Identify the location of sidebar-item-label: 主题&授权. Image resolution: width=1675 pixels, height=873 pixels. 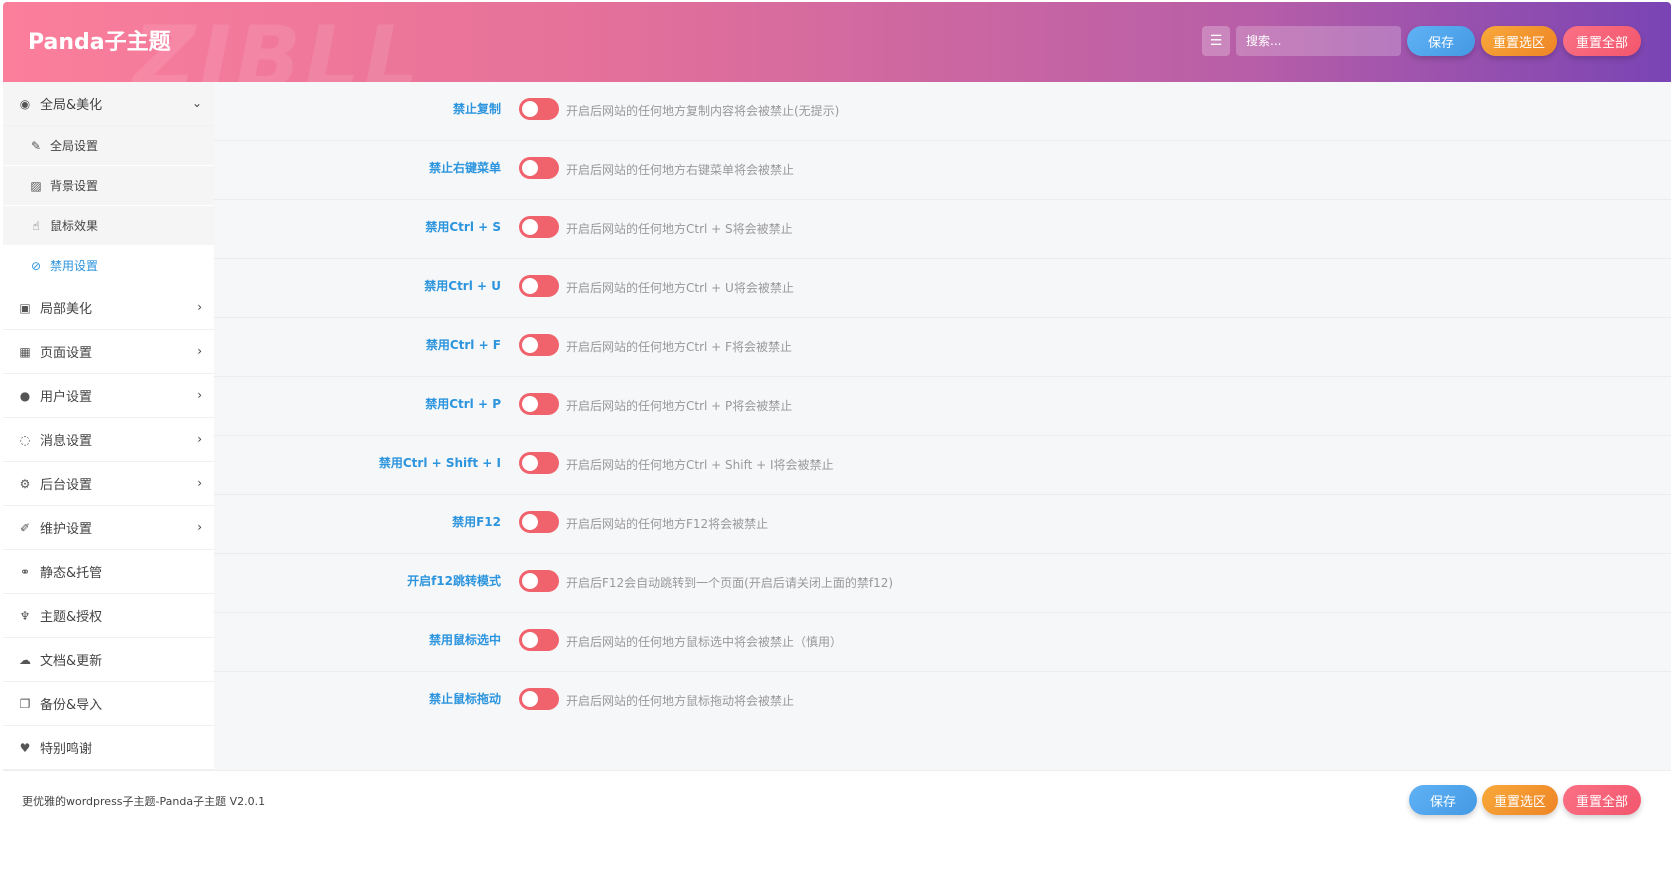
(71, 617).